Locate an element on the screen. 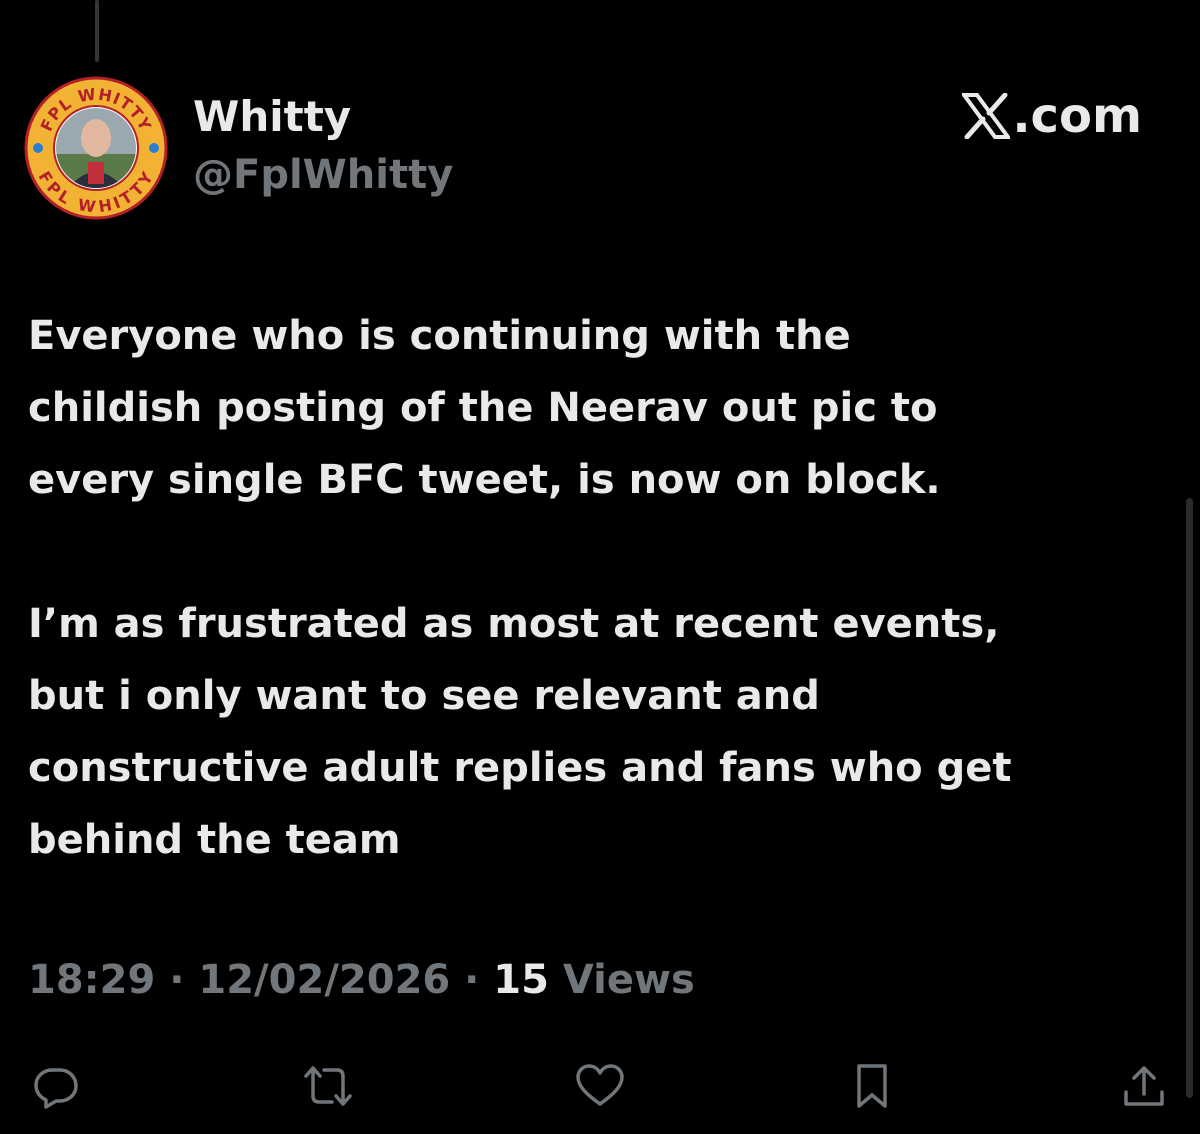 The width and height of the screenshot is (1200, 1134). like-button is located at coordinates (600, 1086).